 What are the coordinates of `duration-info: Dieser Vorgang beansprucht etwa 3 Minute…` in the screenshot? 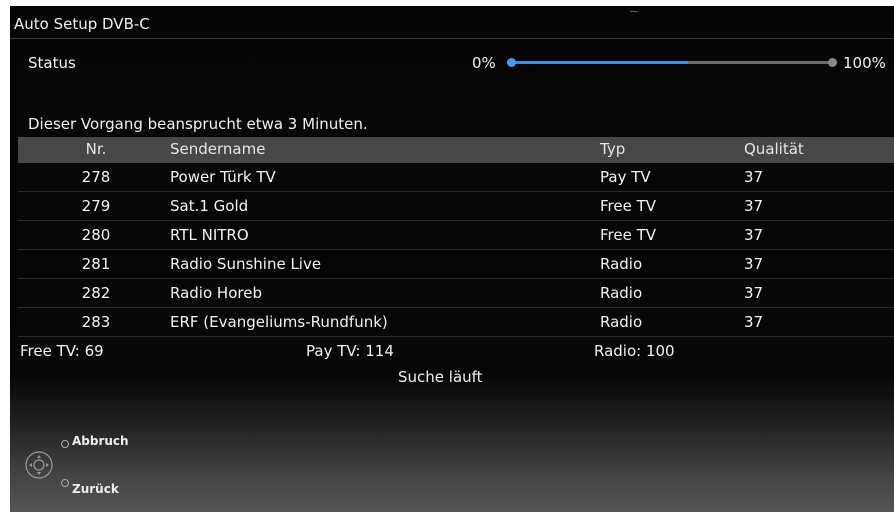 It's located at (198, 124).